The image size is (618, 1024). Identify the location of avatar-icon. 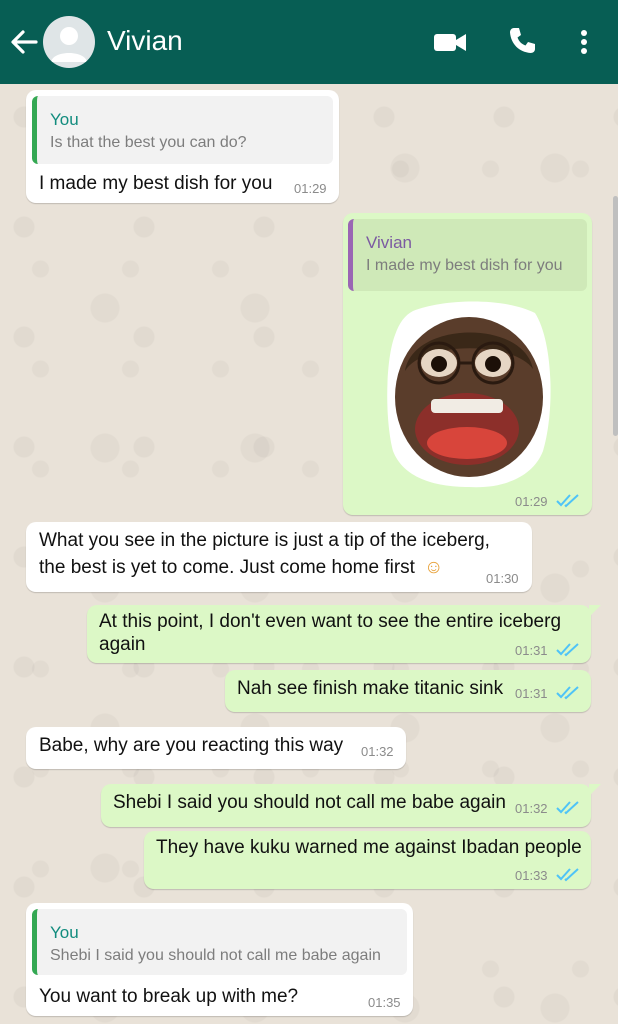
(69, 44).